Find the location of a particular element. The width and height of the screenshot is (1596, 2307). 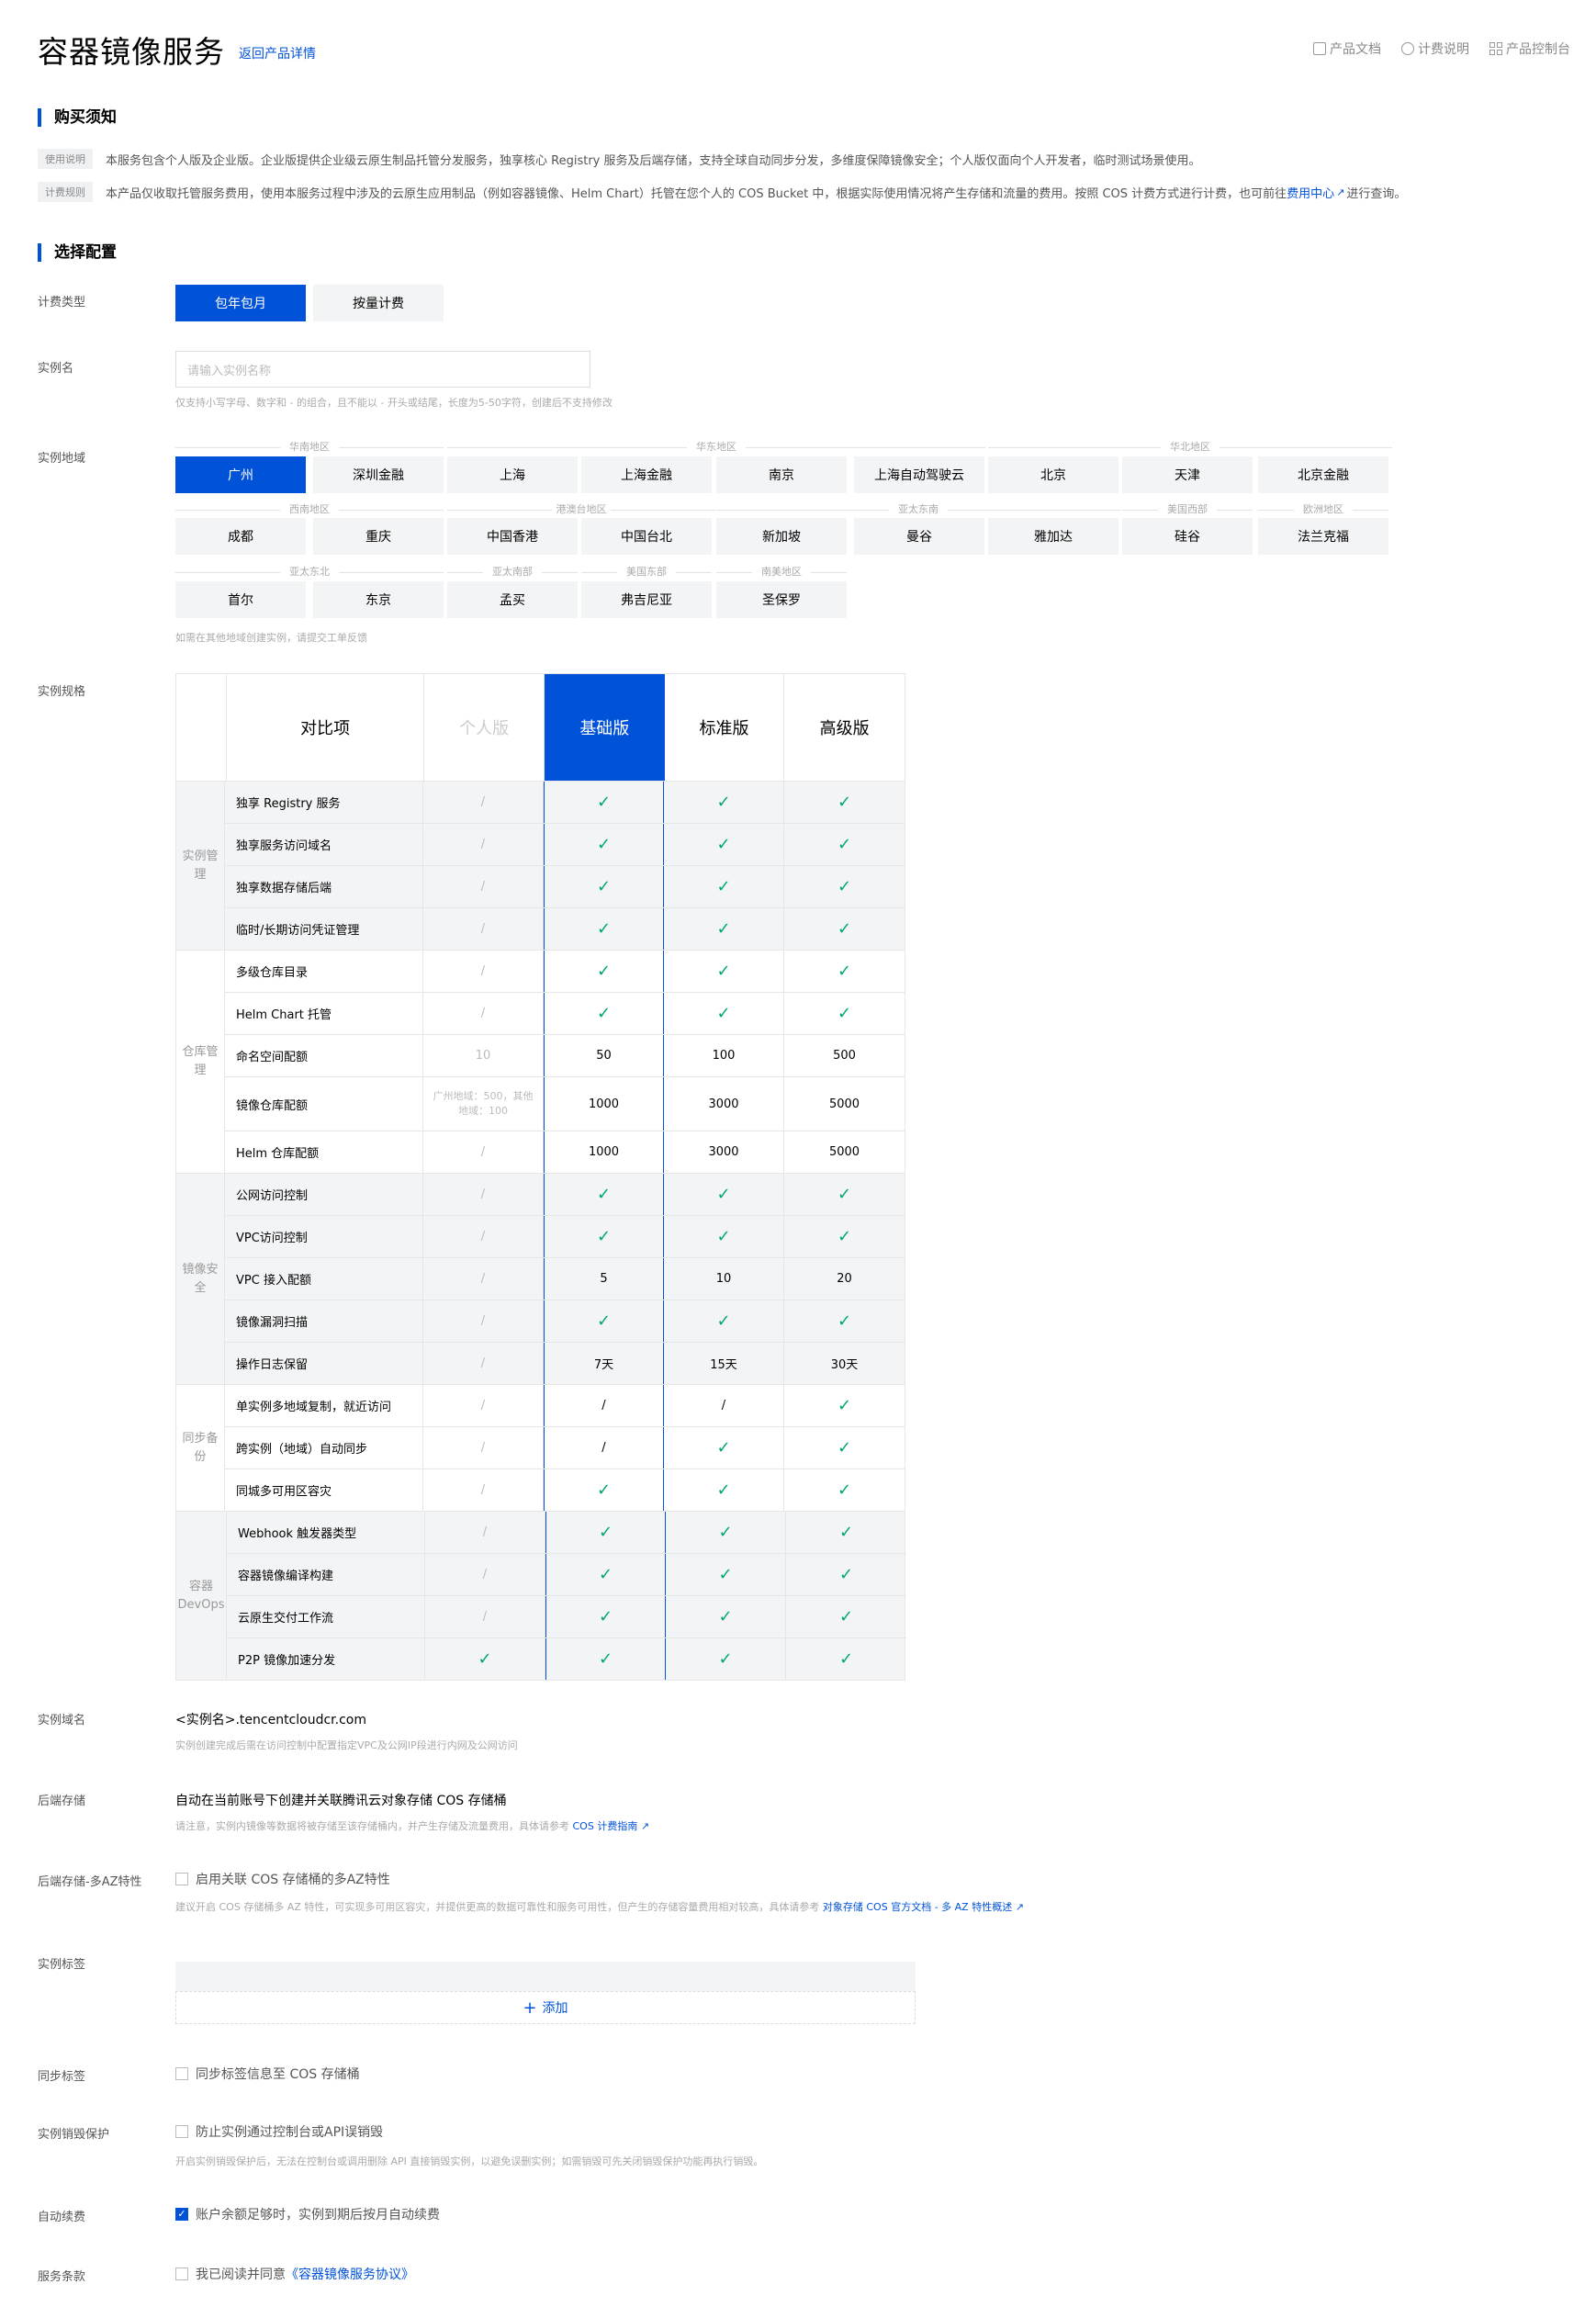

spec-item-name: VPC访问控制 is located at coordinates (324, 1237).